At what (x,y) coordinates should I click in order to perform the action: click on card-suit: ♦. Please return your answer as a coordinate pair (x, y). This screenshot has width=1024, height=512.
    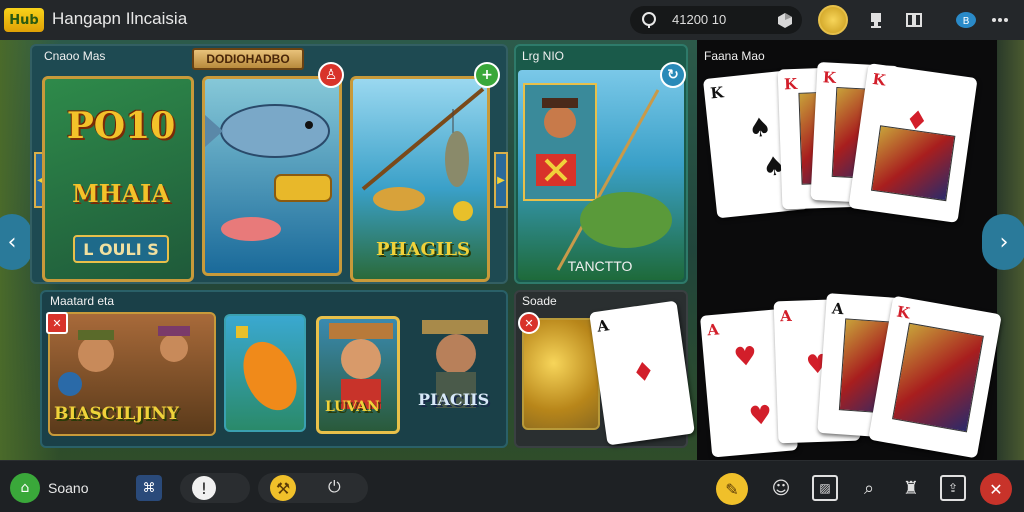
    Looking at the image, I should click on (644, 373).